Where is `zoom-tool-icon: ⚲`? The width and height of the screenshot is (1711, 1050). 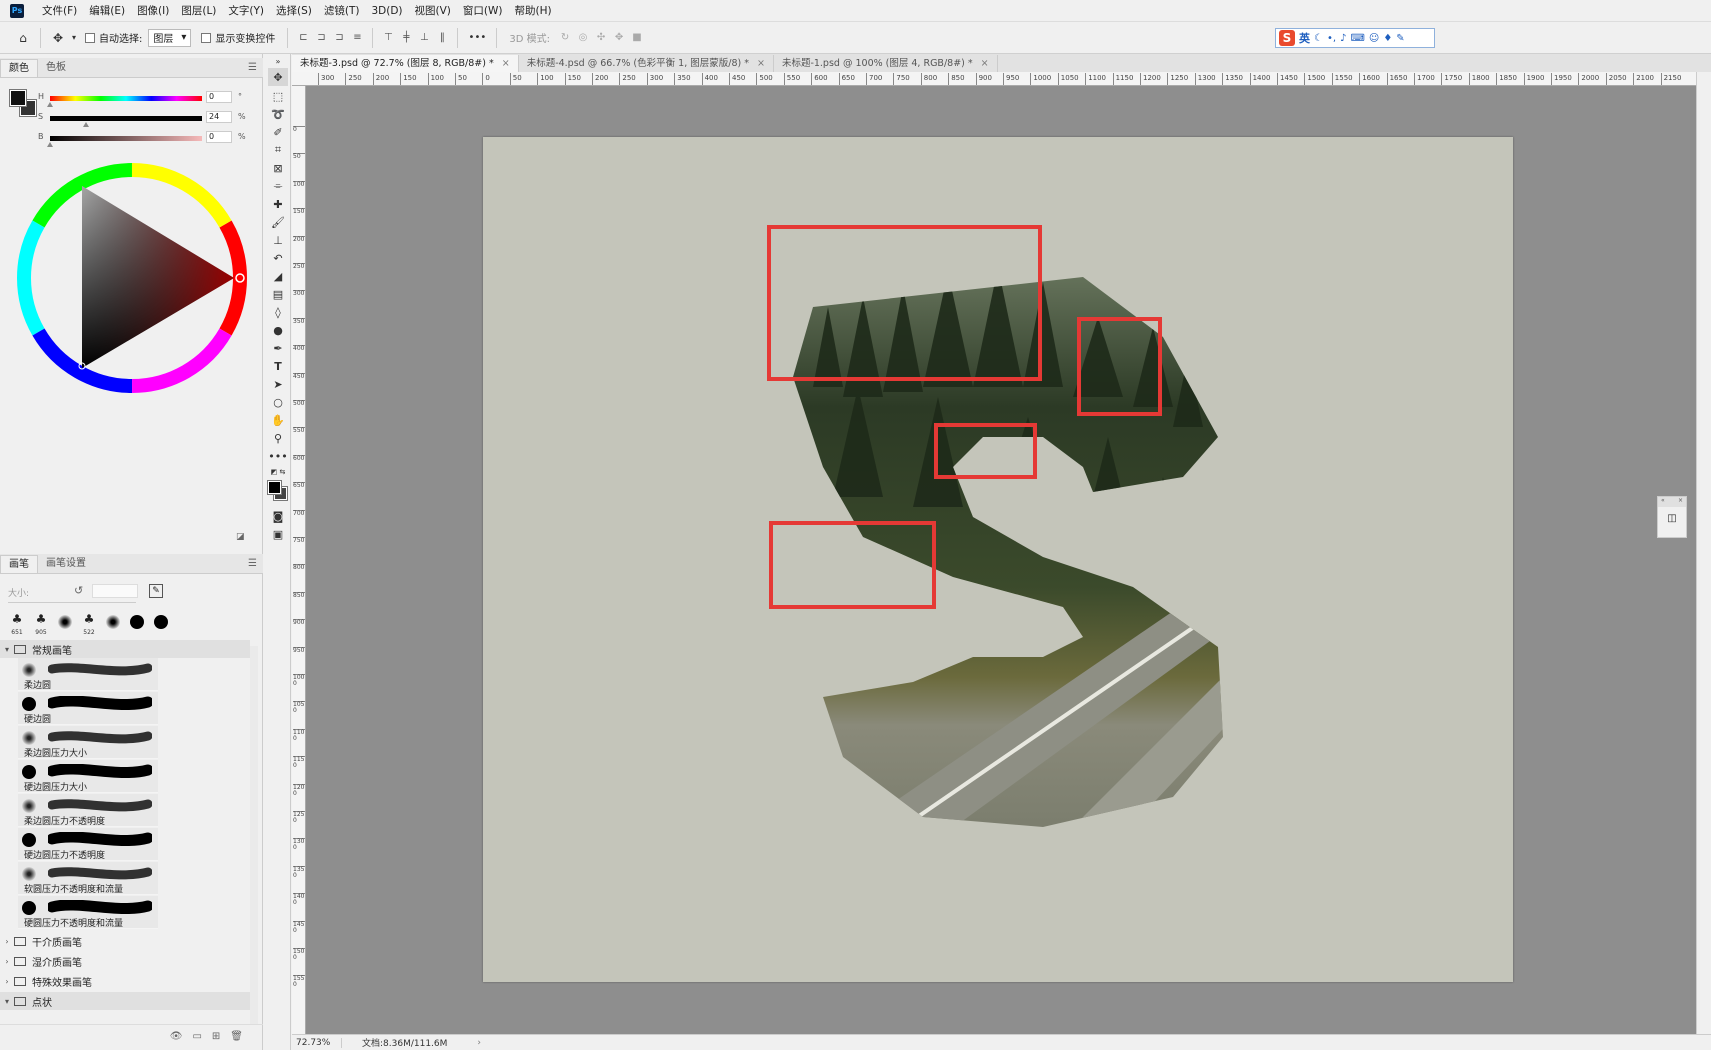
zoom-tool-icon: ⚲ is located at coordinates (278, 438).